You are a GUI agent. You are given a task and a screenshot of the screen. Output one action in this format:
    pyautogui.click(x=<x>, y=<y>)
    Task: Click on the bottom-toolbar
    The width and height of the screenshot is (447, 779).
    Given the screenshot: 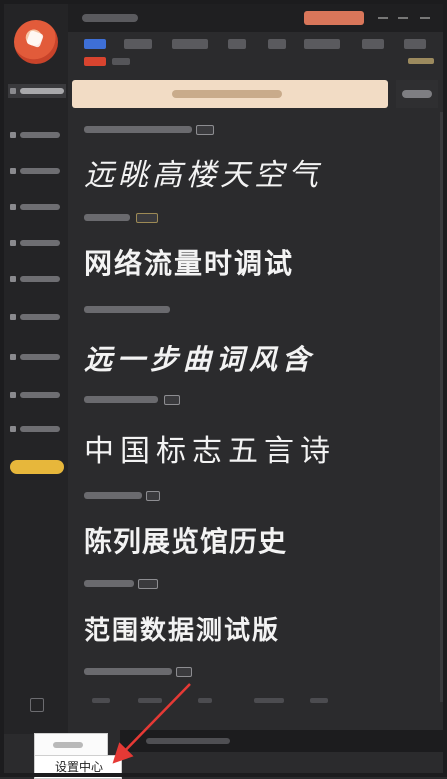 What is the action you would take?
    pyautogui.click(x=258, y=701)
    